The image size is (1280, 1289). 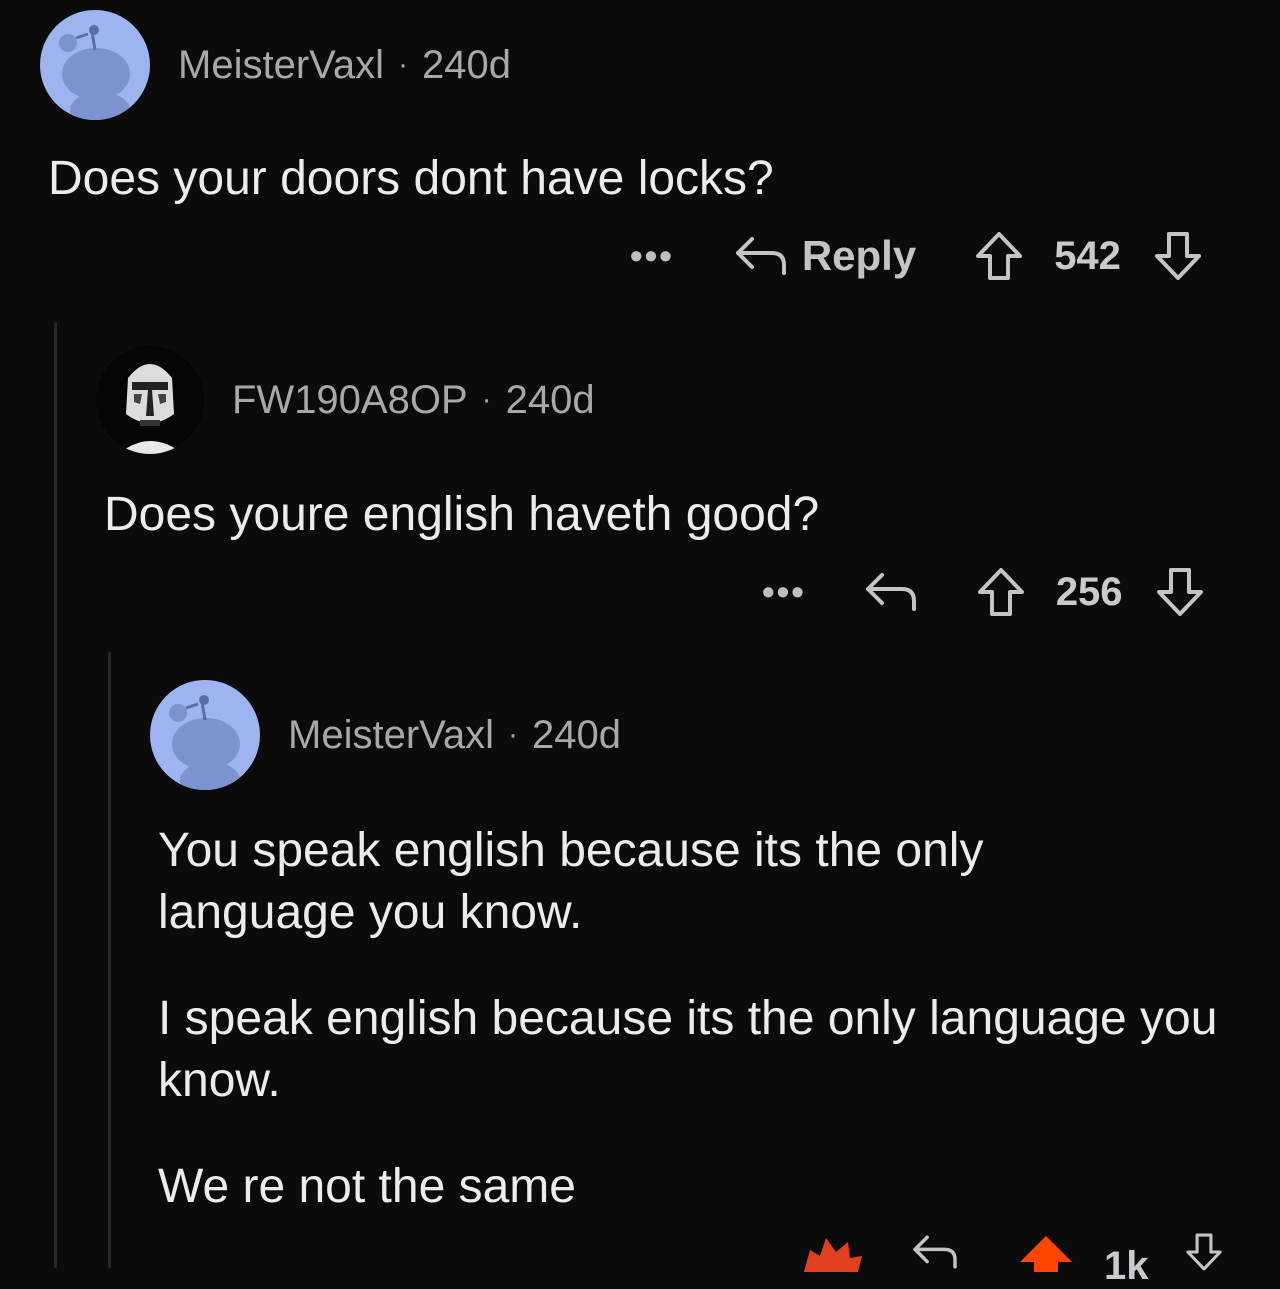 I want to click on comment-actions: ••• 256, so click(x=983, y=592).